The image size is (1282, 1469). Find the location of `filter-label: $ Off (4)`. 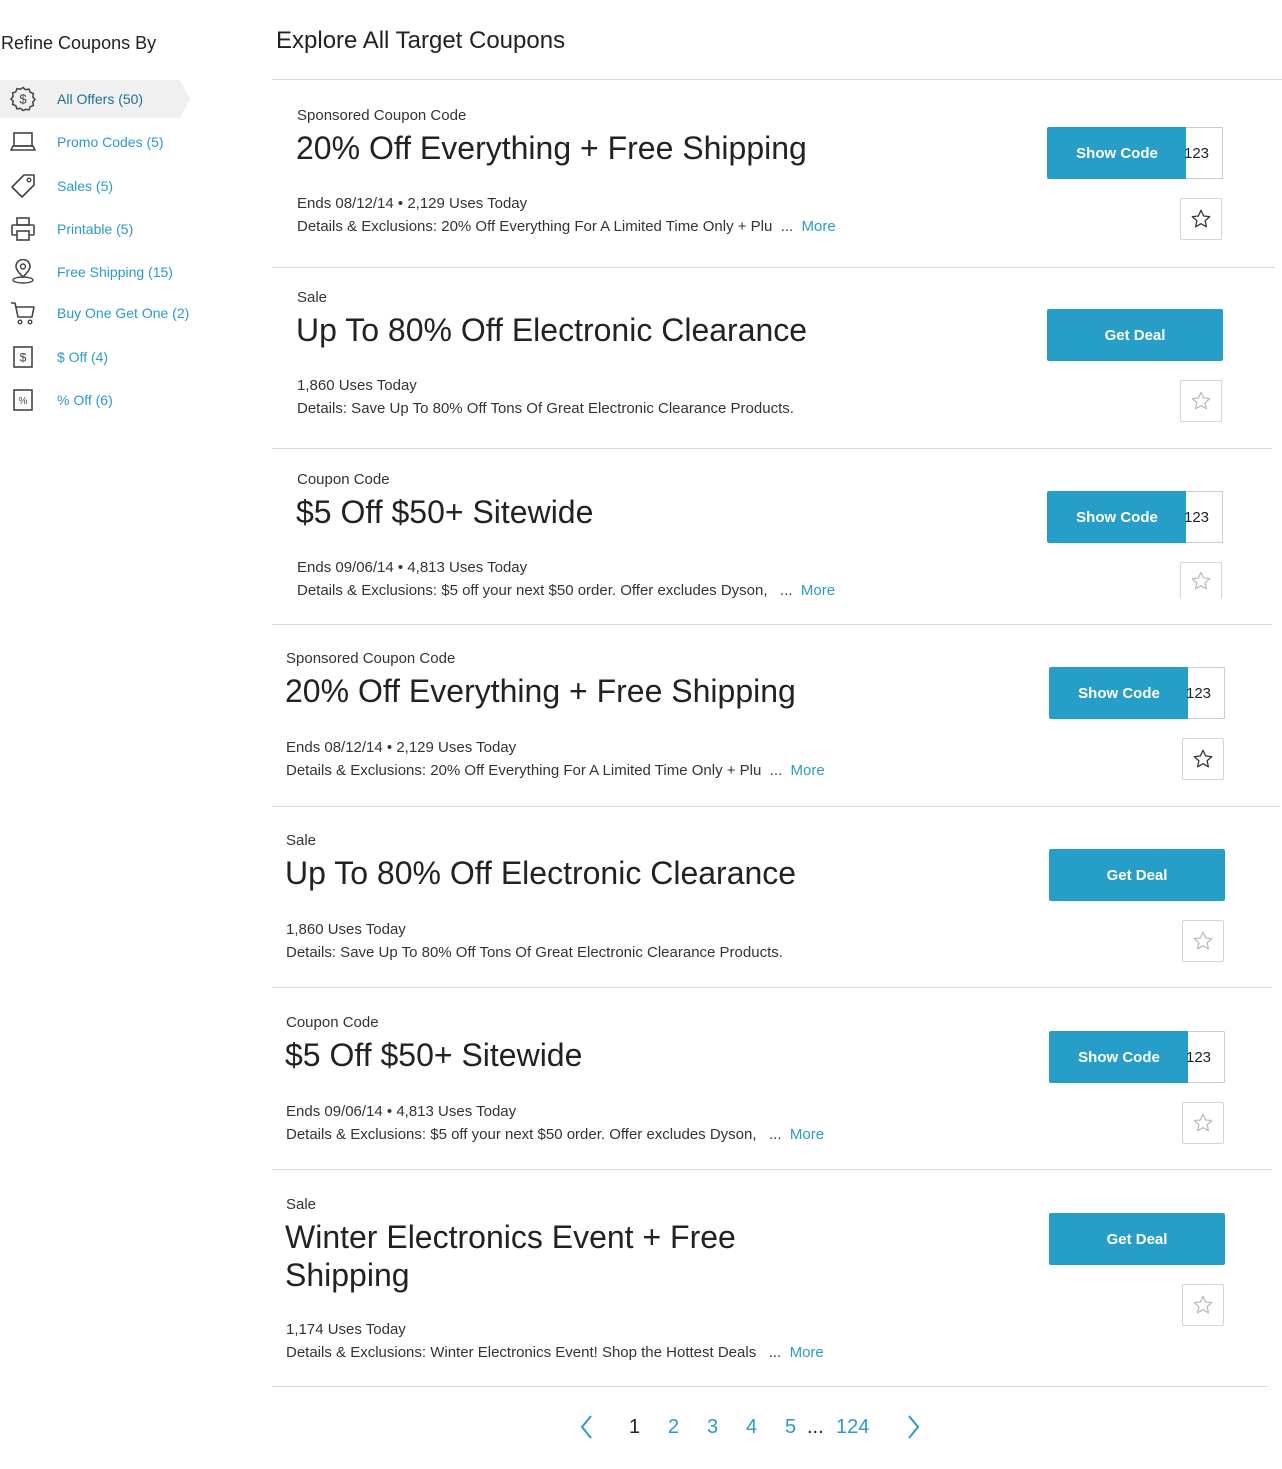

filter-label: $ Off (4) is located at coordinates (83, 357).